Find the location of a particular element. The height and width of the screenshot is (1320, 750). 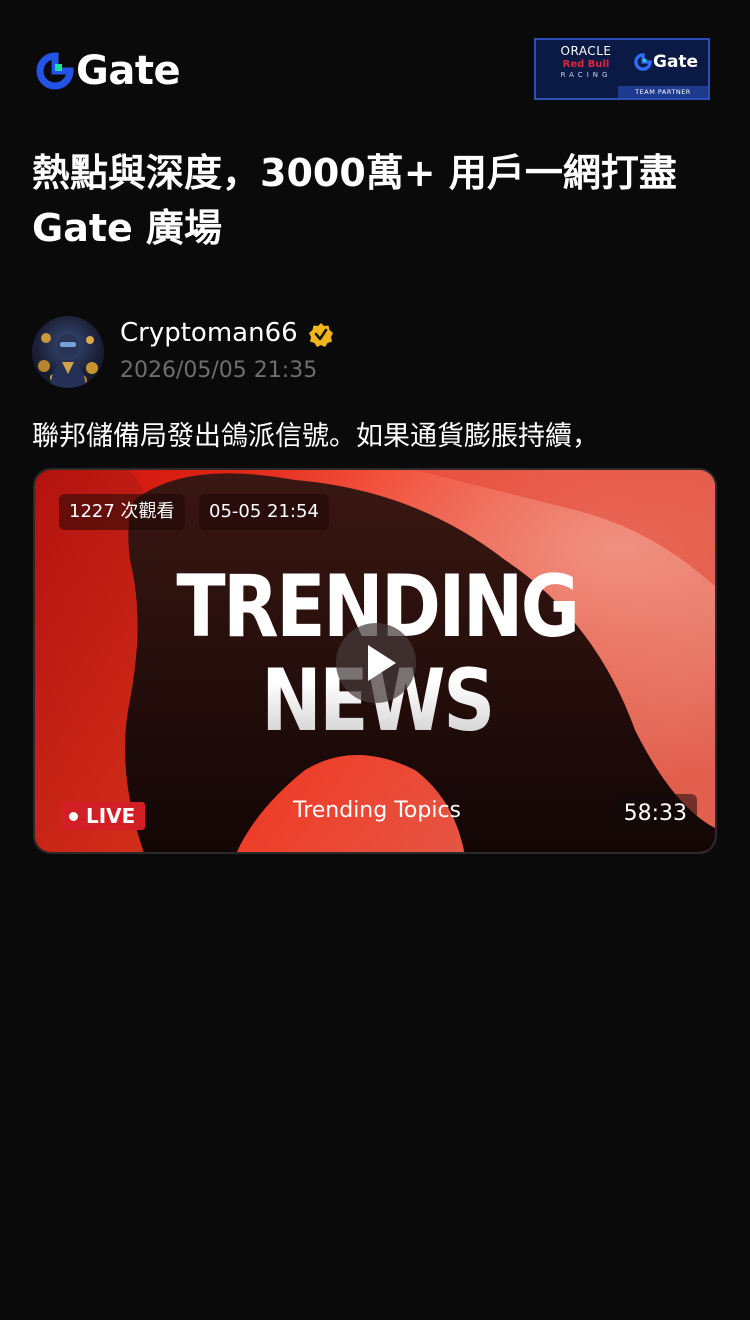

post-username: Cryptoman66 is located at coordinates (209, 333).